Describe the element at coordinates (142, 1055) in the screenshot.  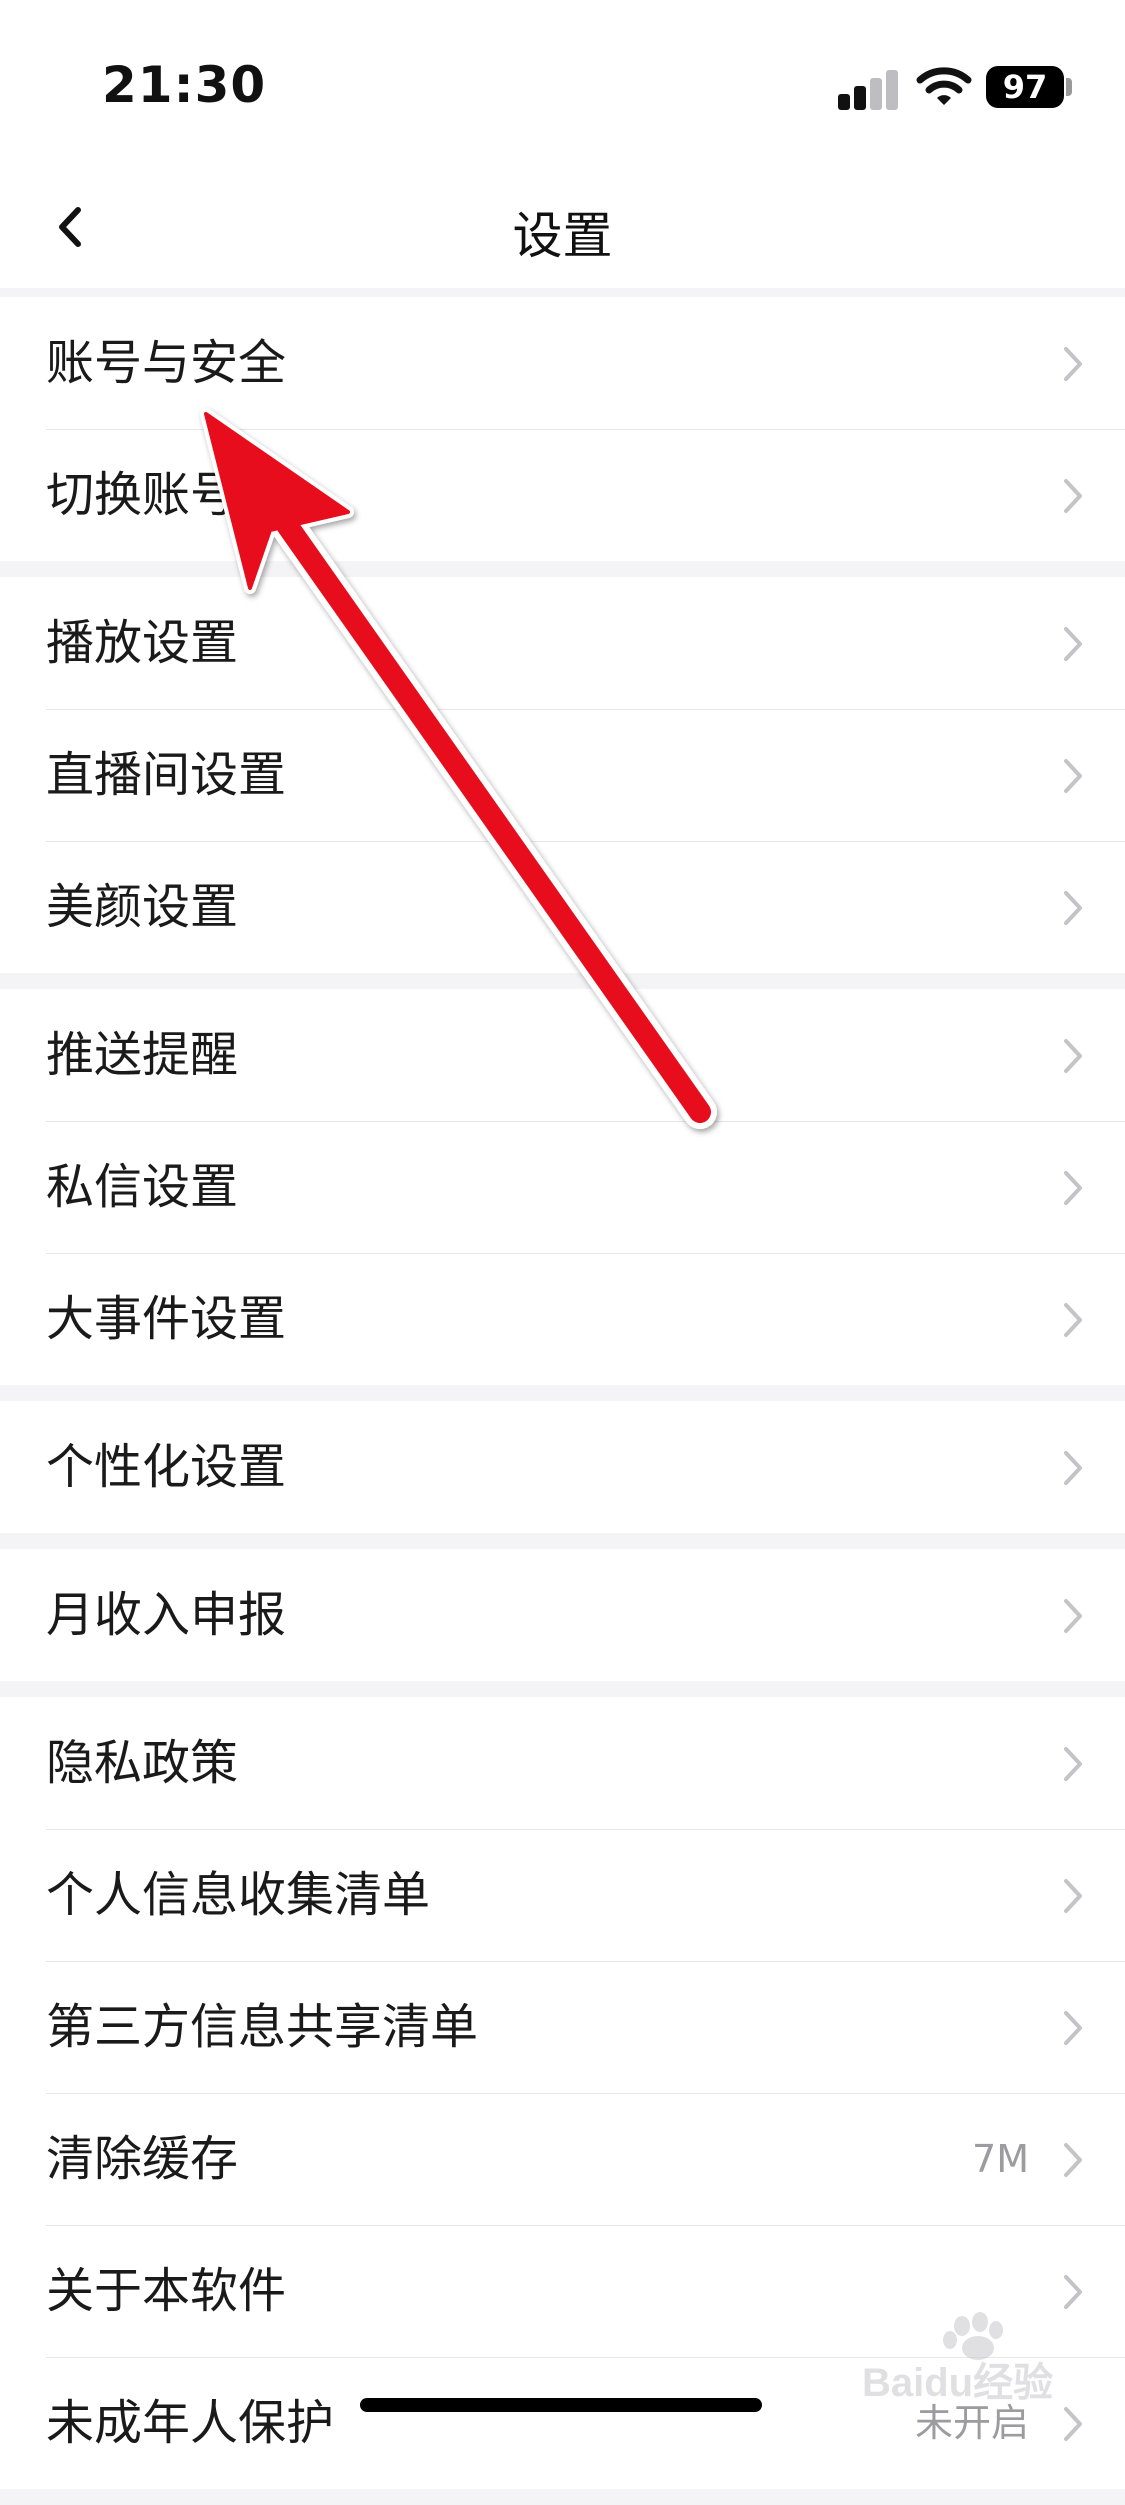
I see `settings-row-label: 推送提醒` at that location.